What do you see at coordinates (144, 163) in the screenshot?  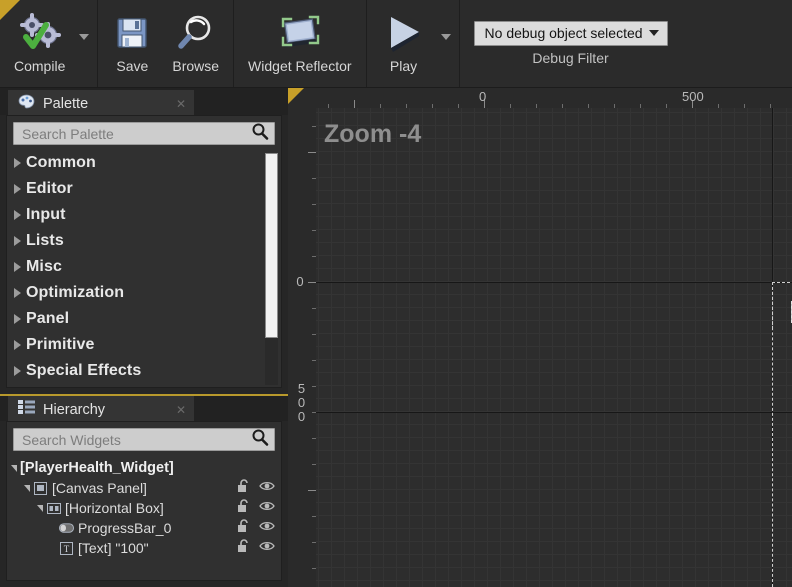 I see `palette-category-common: Common` at bounding box center [144, 163].